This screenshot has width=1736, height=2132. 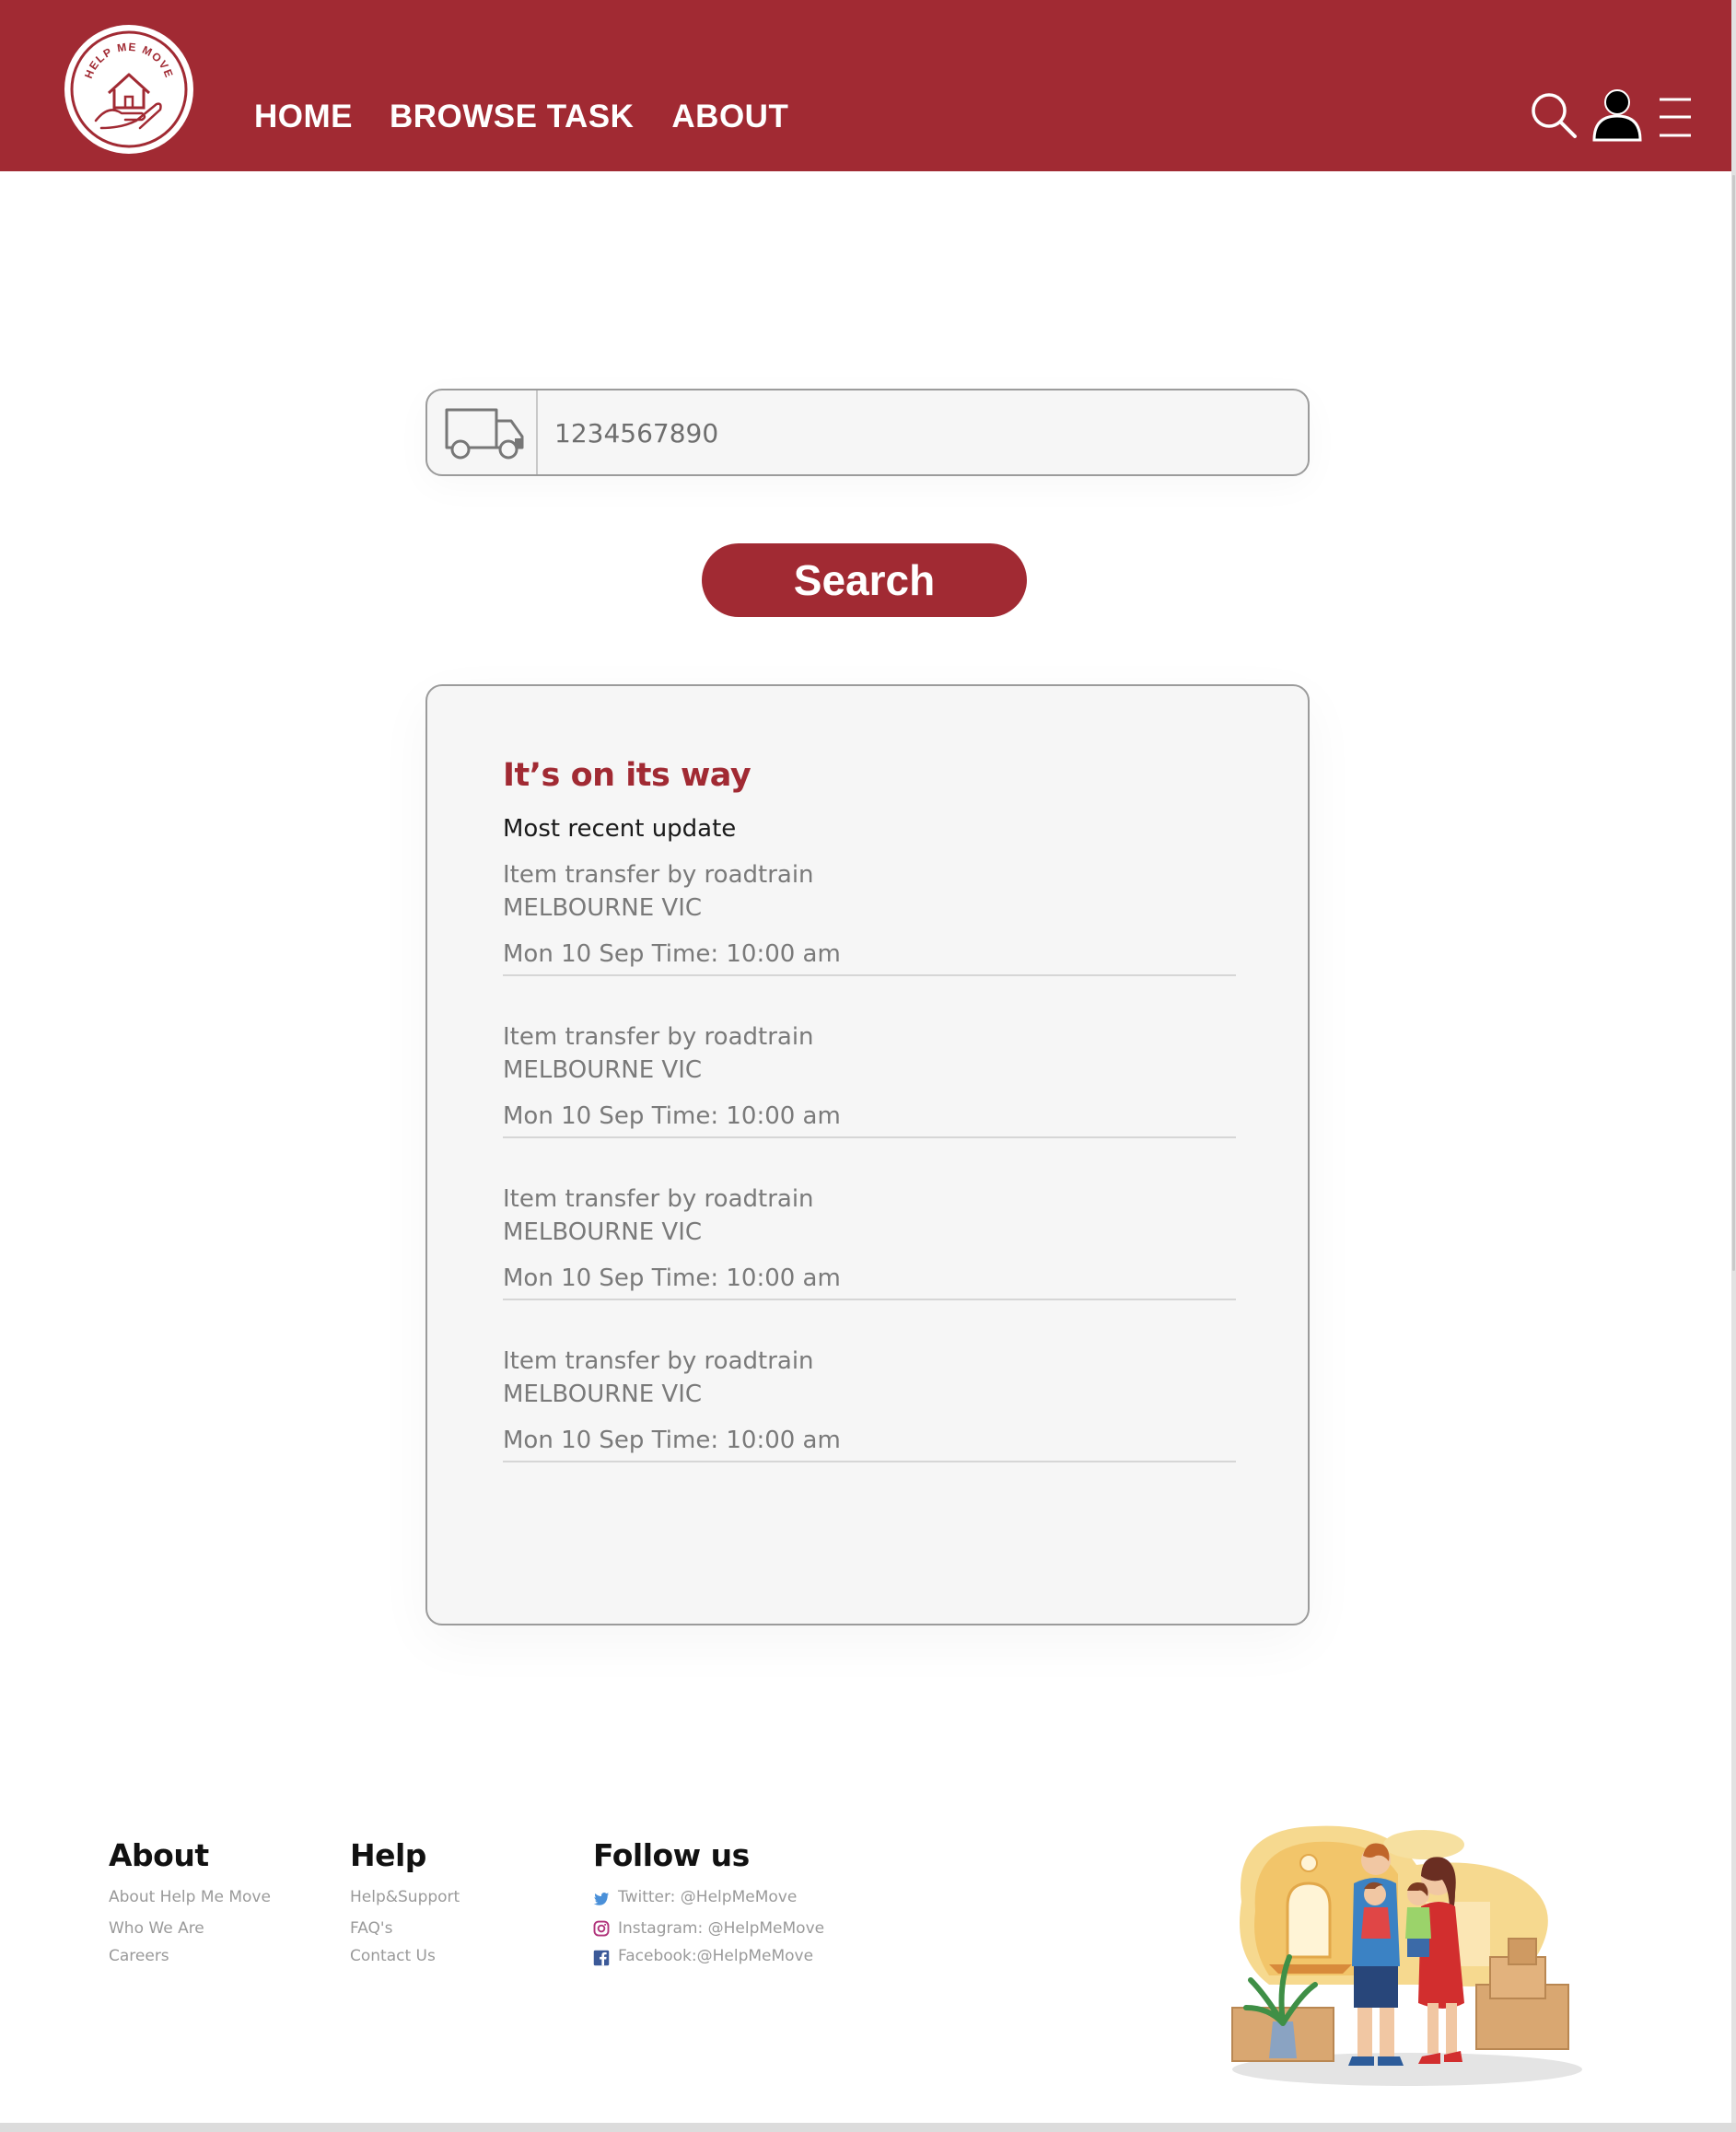 I want to click on footer-help-column: Help Help&Support FAQ's Contact Us, so click(x=405, y=1901).